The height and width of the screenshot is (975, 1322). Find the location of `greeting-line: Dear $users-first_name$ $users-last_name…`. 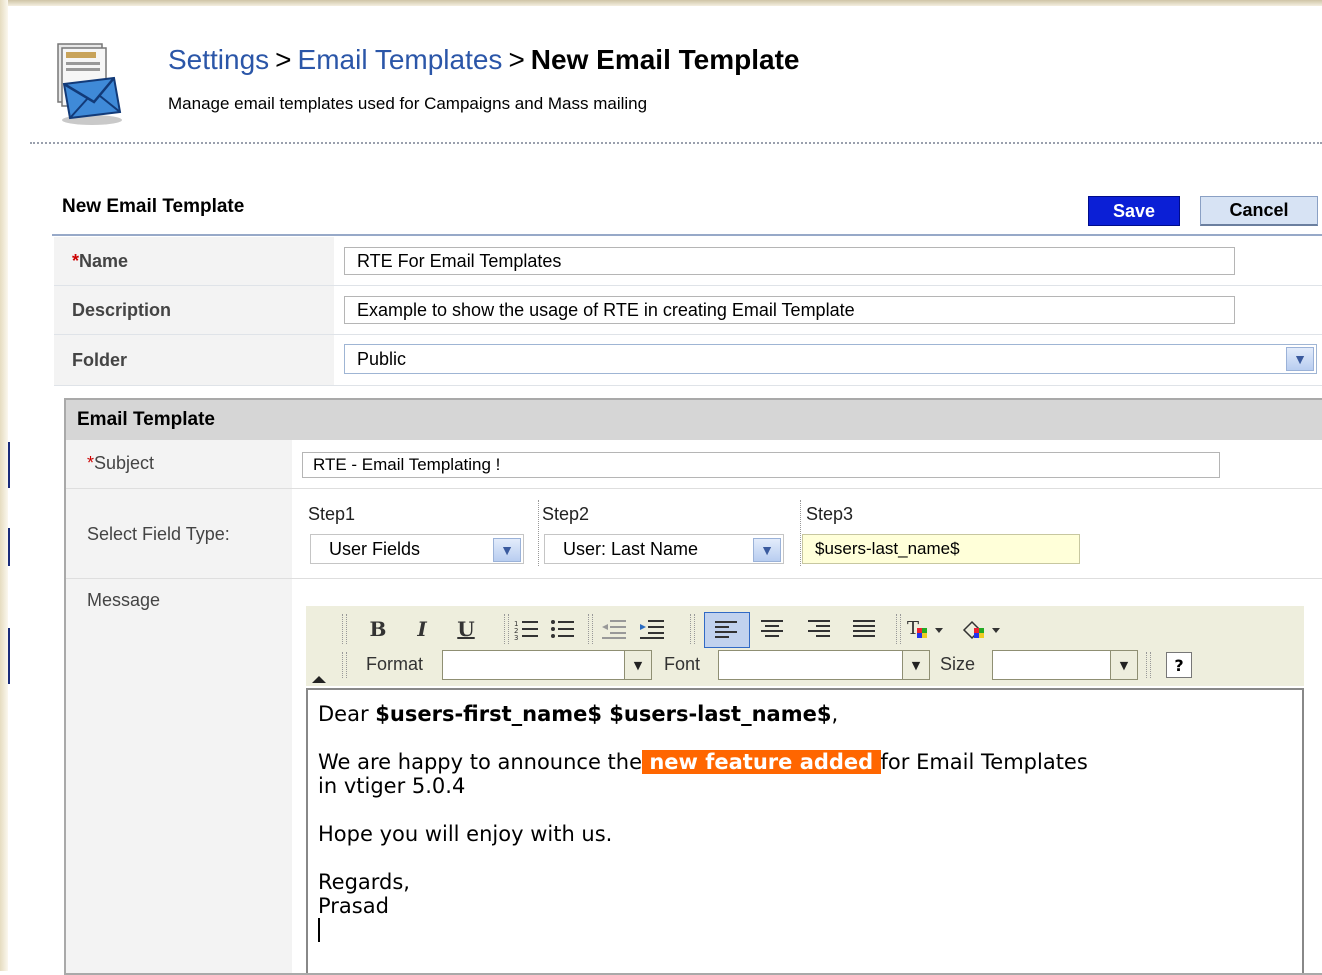

greeting-line: Dear $users-first_name$ $users-last_name… is located at coordinates (810, 714).